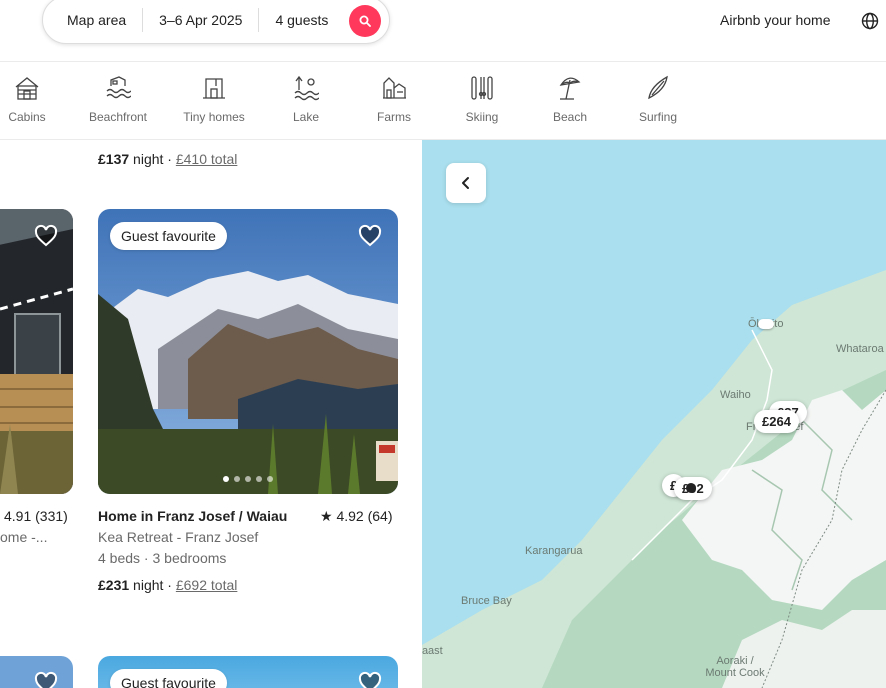 Image resolution: width=886 pixels, height=688 pixels. What do you see at coordinates (482, 117) in the screenshot?
I see `category-label: Skiing` at bounding box center [482, 117].